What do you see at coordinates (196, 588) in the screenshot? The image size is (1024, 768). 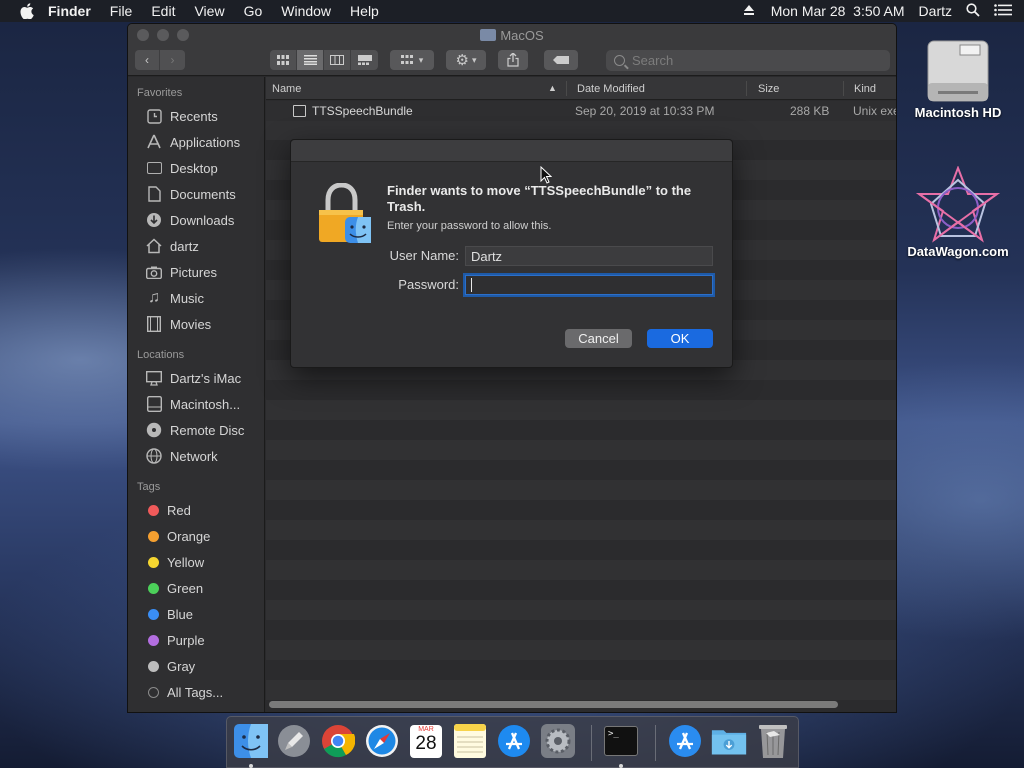 I see `sidebar-item-tag-green: Green` at bounding box center [196, 588].